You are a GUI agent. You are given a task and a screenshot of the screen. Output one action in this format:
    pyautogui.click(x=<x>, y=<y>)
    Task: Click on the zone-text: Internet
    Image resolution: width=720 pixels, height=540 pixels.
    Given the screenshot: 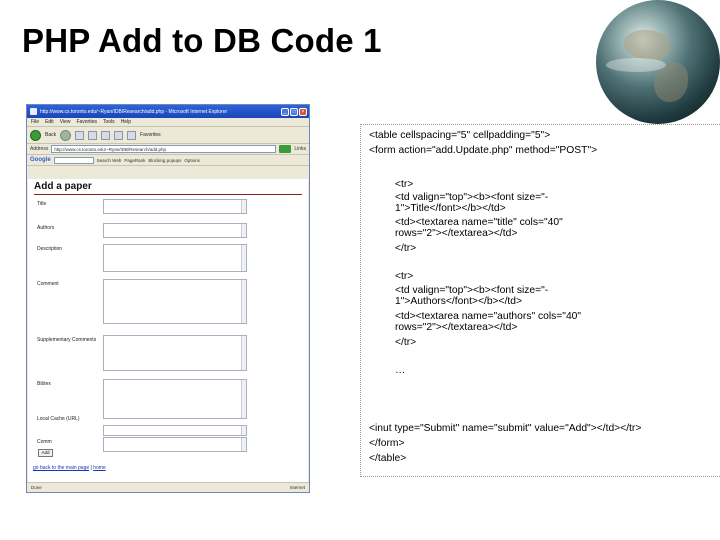 What is the action you would take?
    pyautogui.click(x=297, y=487)
    